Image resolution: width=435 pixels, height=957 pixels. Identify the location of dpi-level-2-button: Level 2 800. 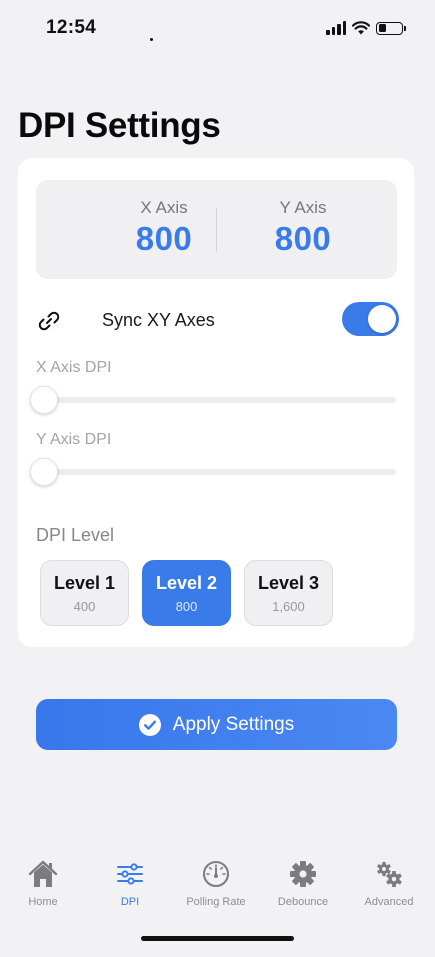
(186, 593).